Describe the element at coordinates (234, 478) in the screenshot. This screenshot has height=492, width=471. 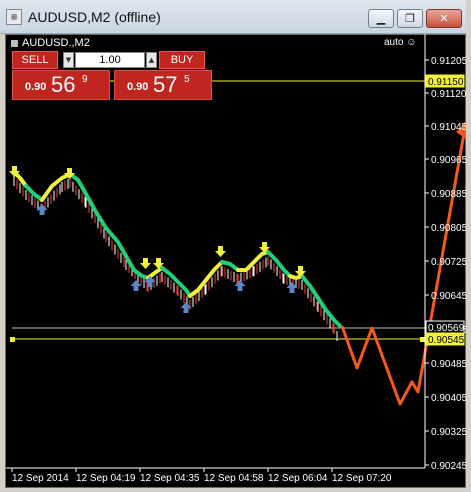
I see `time-tick-label: 12 Sep 04:58` at that location.